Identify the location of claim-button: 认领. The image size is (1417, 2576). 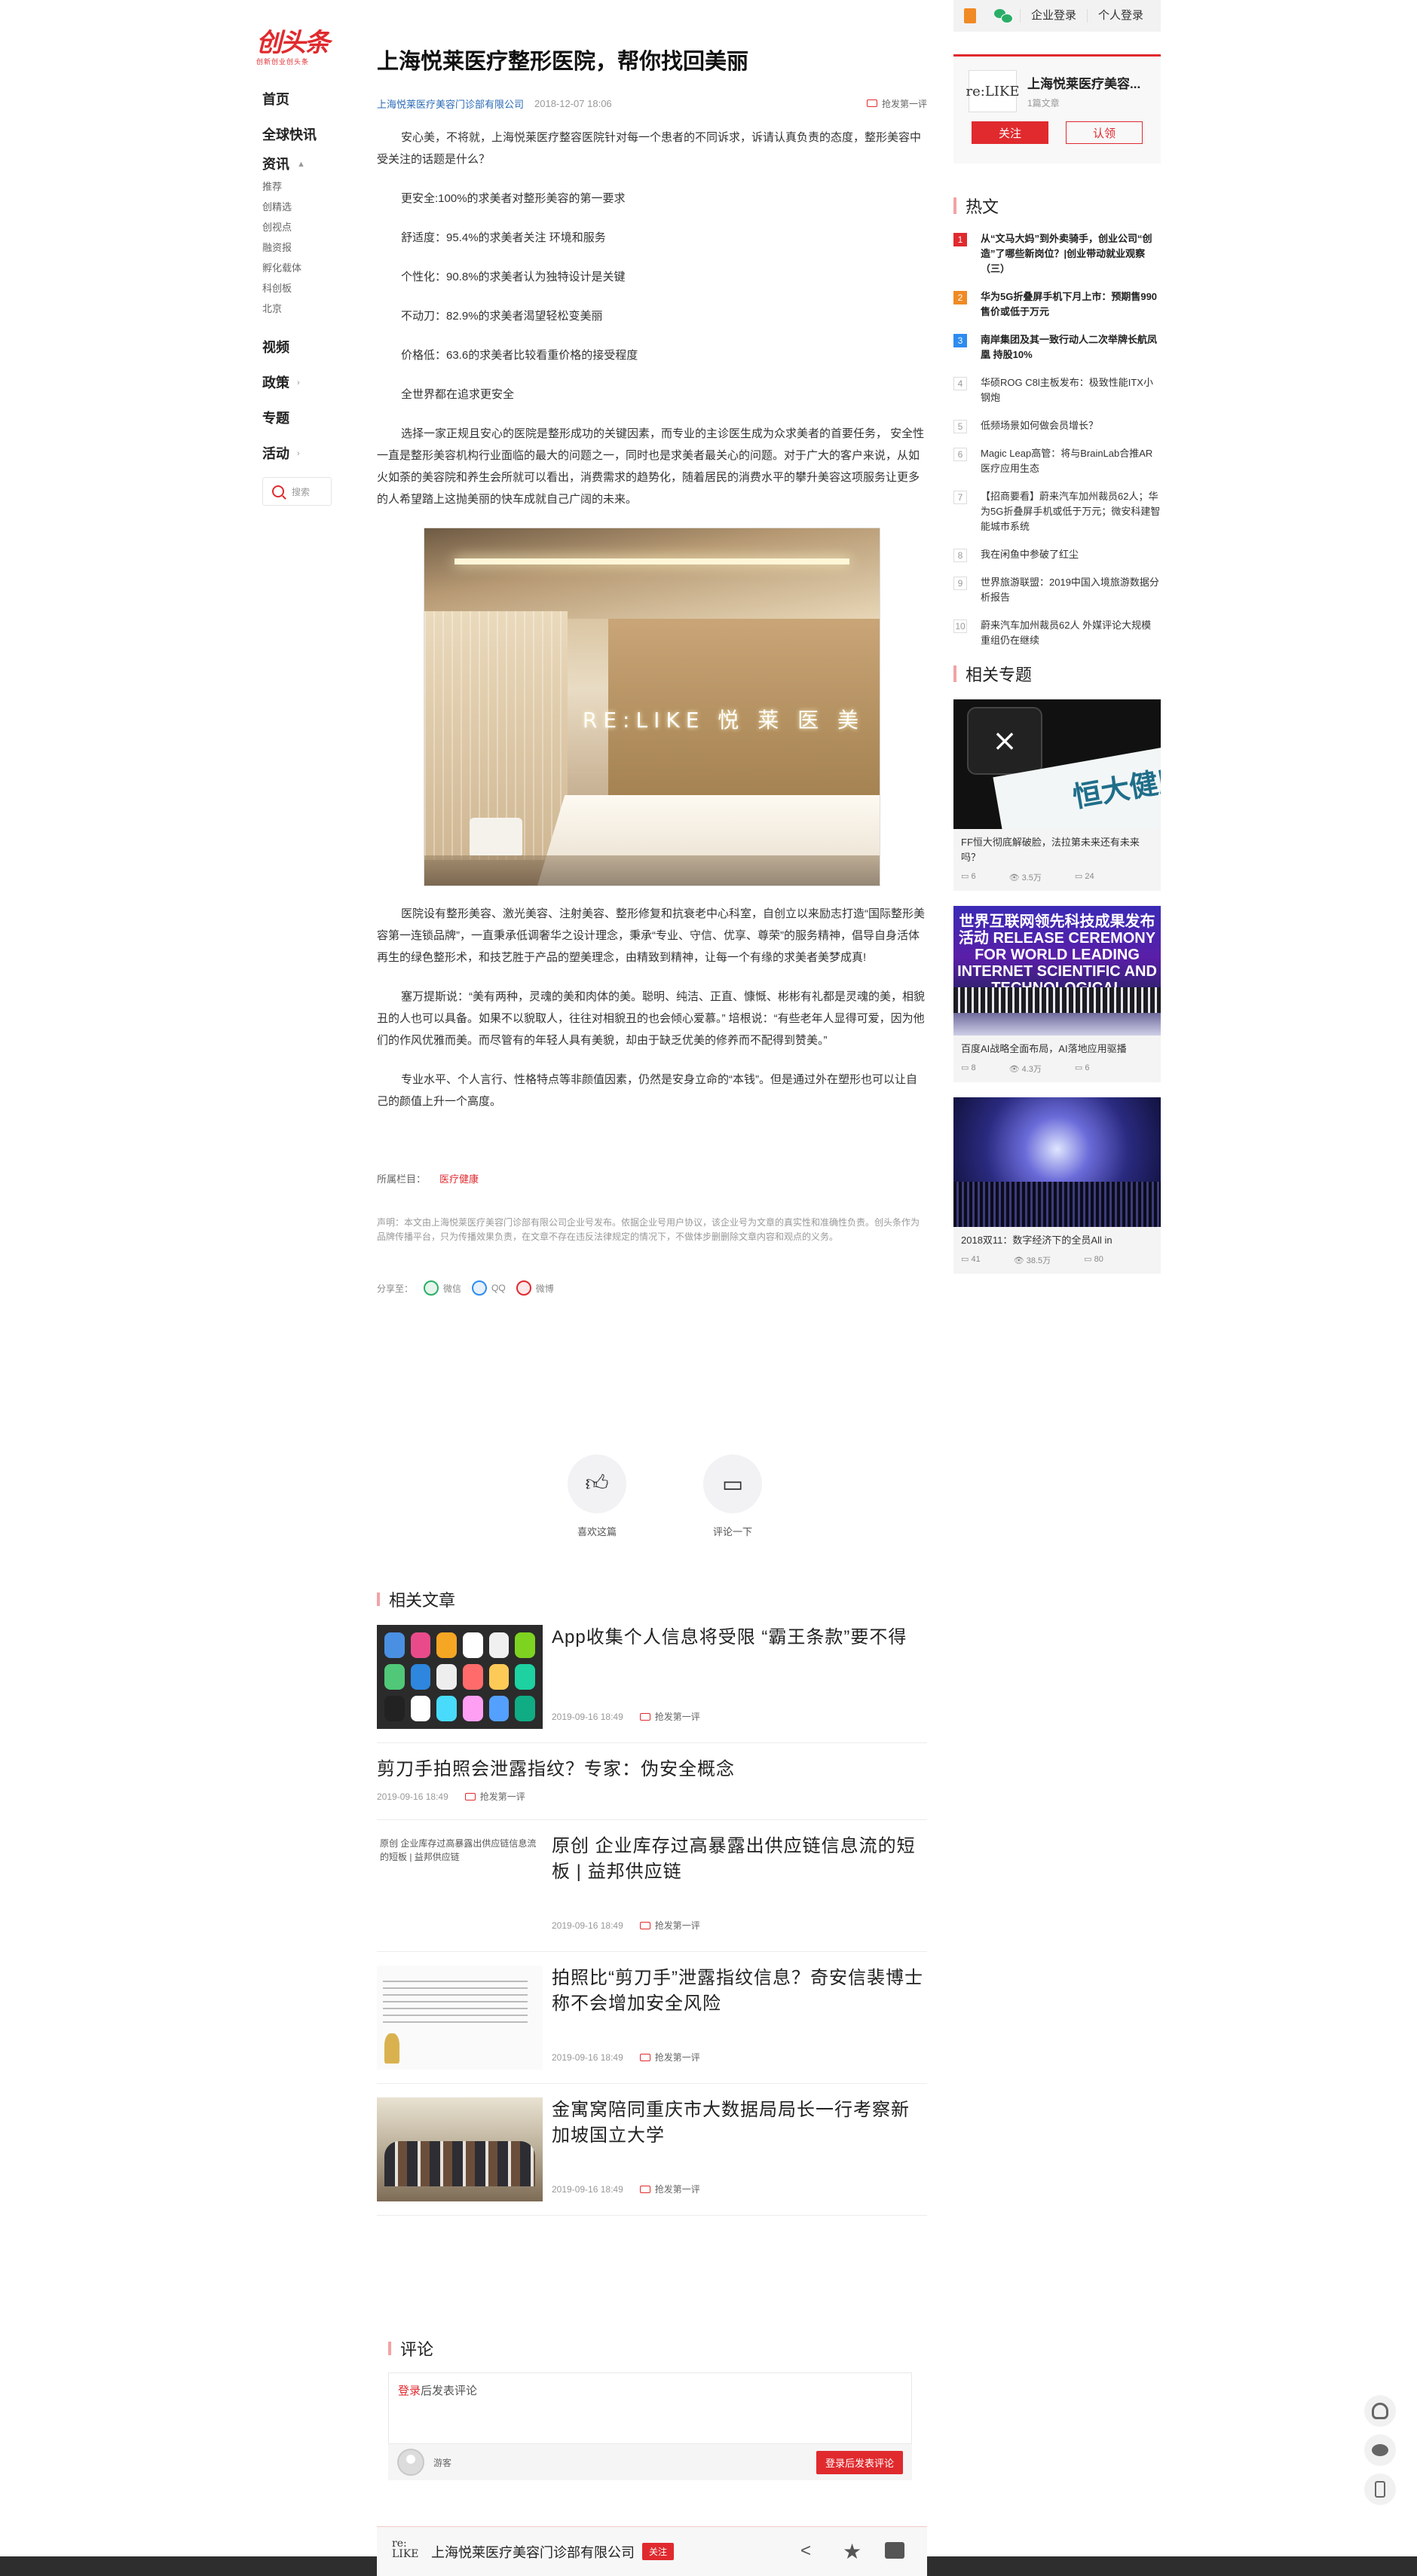
(1104, 132).